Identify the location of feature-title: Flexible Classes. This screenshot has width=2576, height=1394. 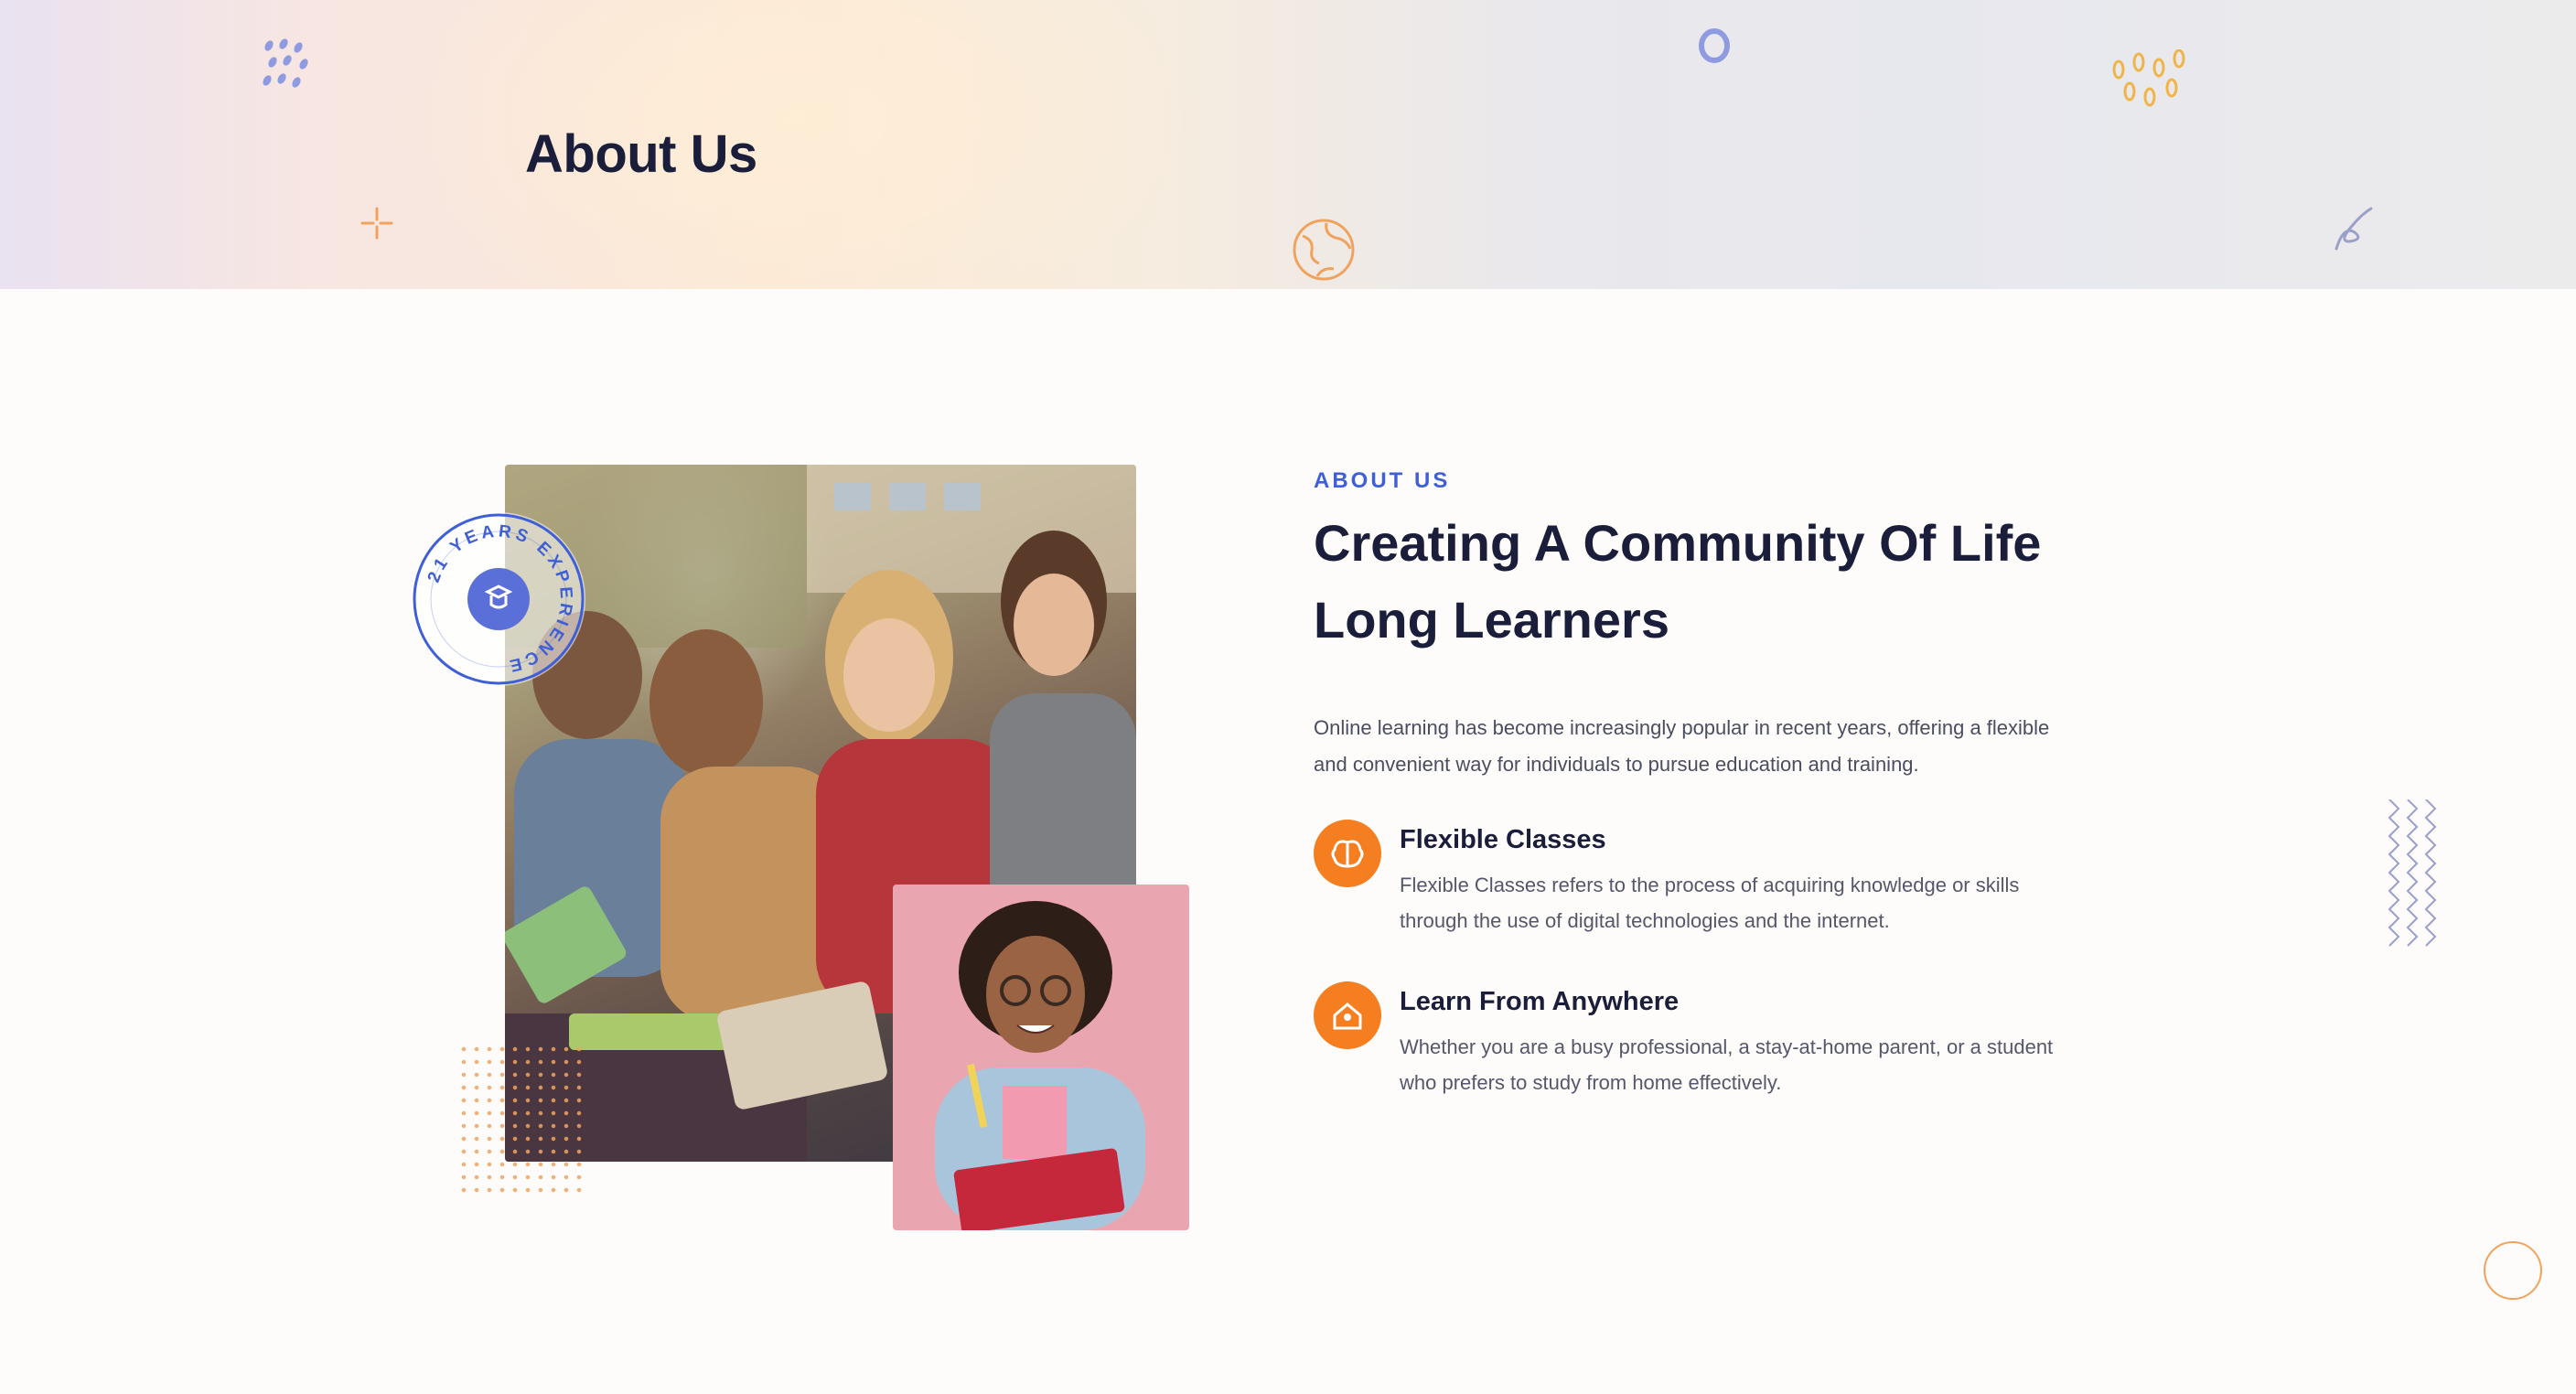
(1503, 839).